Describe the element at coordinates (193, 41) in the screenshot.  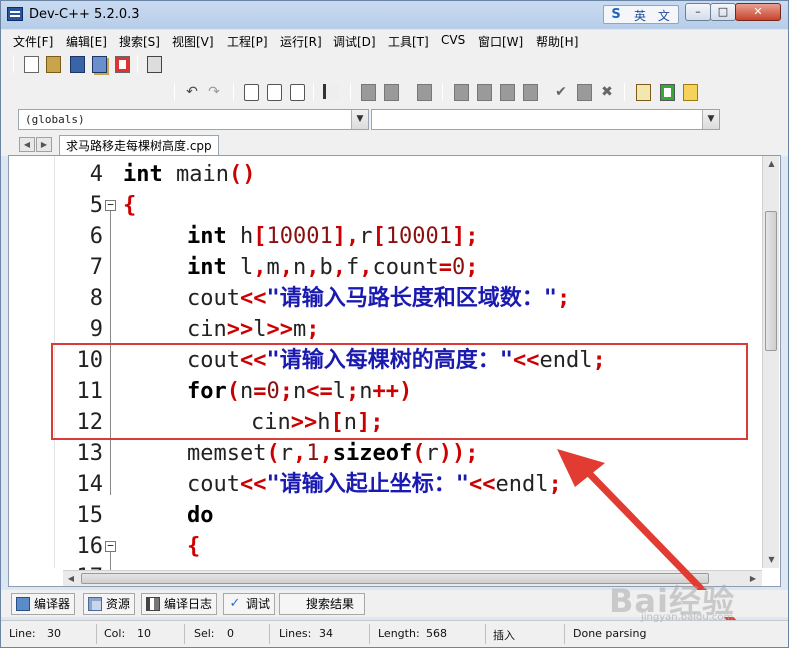
I see `menu-view: 视图[V]` at that location.